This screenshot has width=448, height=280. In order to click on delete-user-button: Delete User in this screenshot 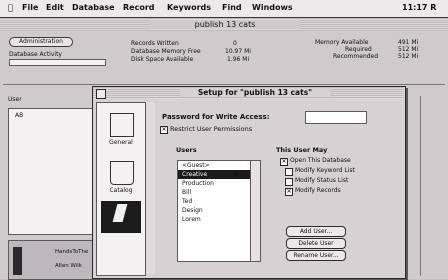, I will do `click(316, 243)`.